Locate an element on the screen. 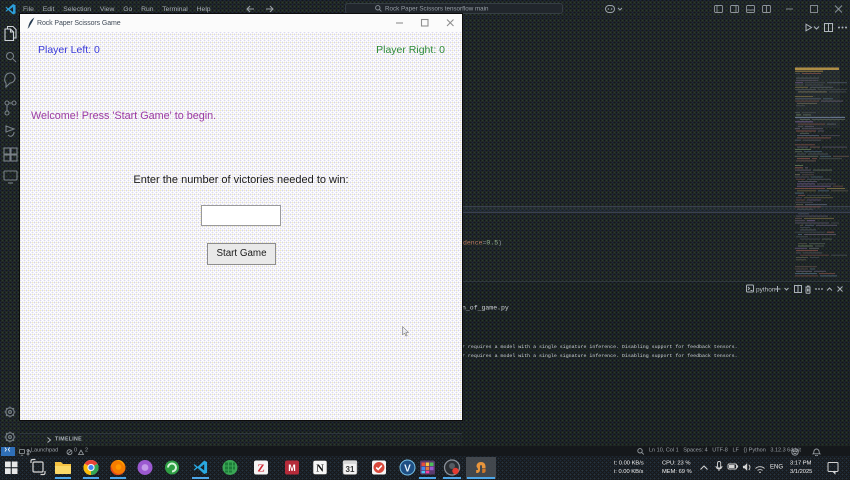 The width and height of the screenshot is (850, 480). svg-text: Z is located at coordinates (260, 469).